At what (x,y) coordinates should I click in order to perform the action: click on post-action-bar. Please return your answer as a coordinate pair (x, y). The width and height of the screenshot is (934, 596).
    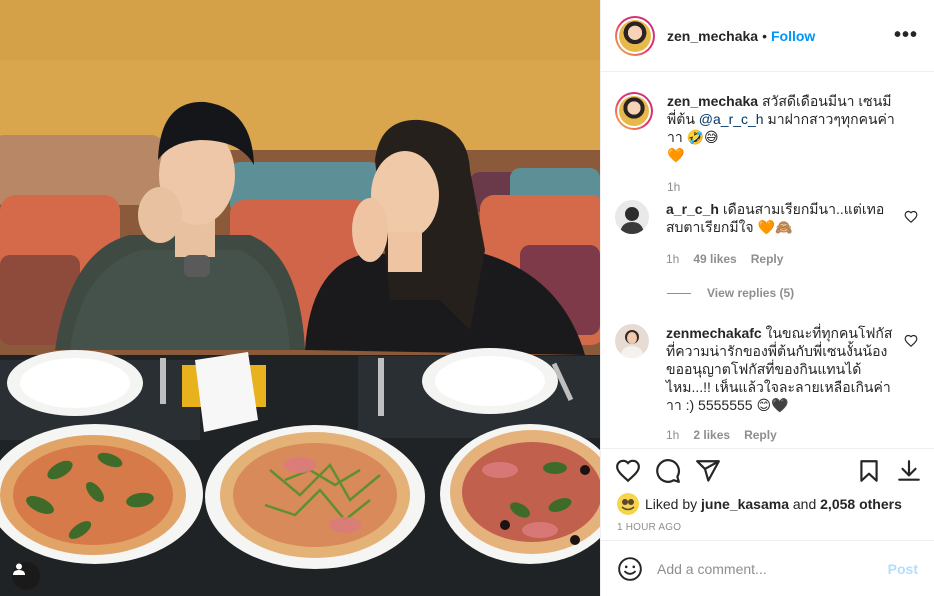
    Looking at the image, I should click on (767, 470).